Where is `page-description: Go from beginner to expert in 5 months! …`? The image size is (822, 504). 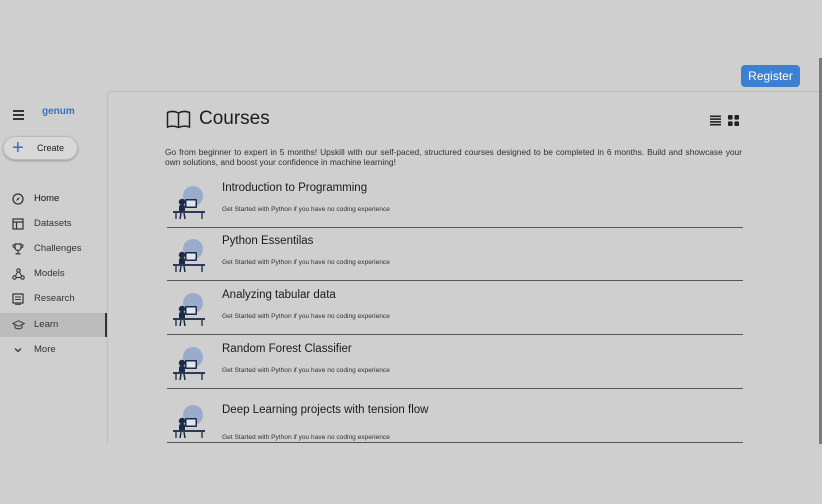
page-description: Go from beginner to expert in 5 months! … is located at coordinates (453, 157).